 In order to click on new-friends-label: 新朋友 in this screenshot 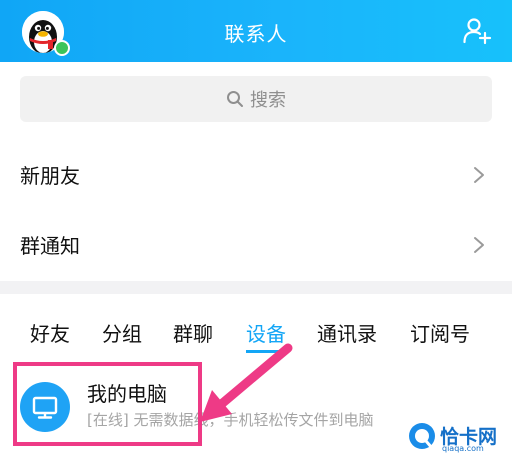, I will do `click(50, 176)`.